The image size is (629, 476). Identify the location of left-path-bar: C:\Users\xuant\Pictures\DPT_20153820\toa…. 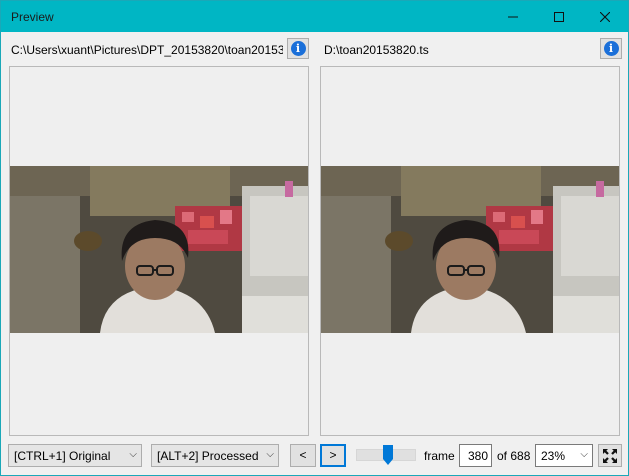
(156, 49).